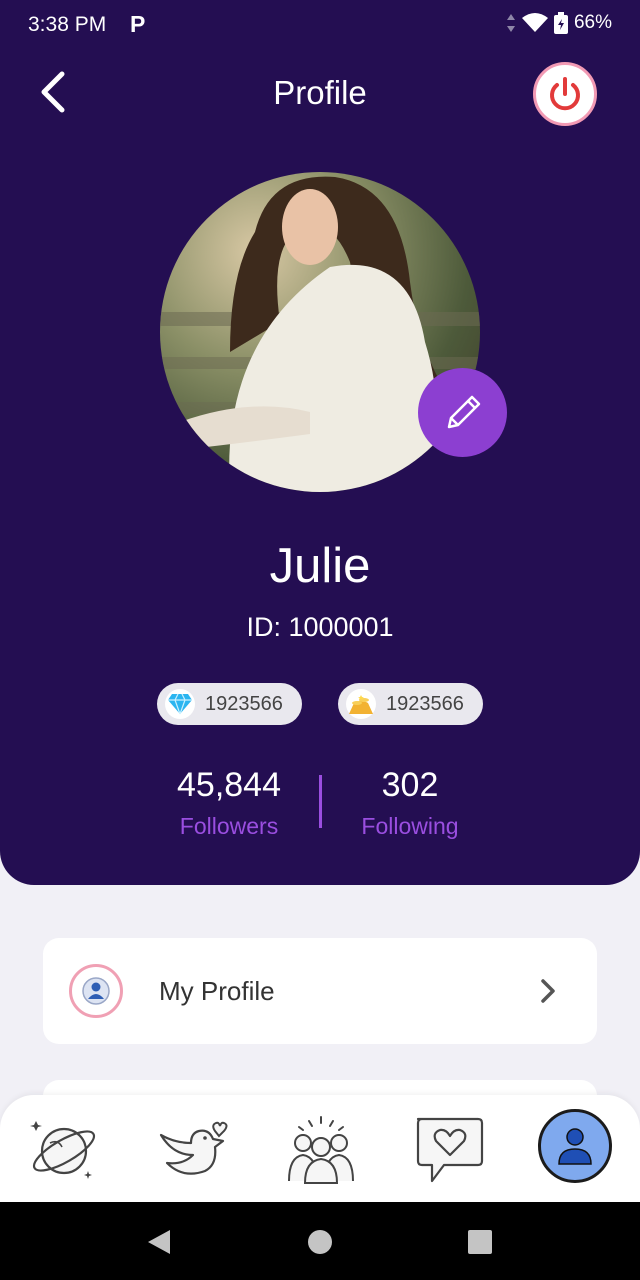 The image size is (640, 1280). I want to click on stats-divider, so click(320, 801).